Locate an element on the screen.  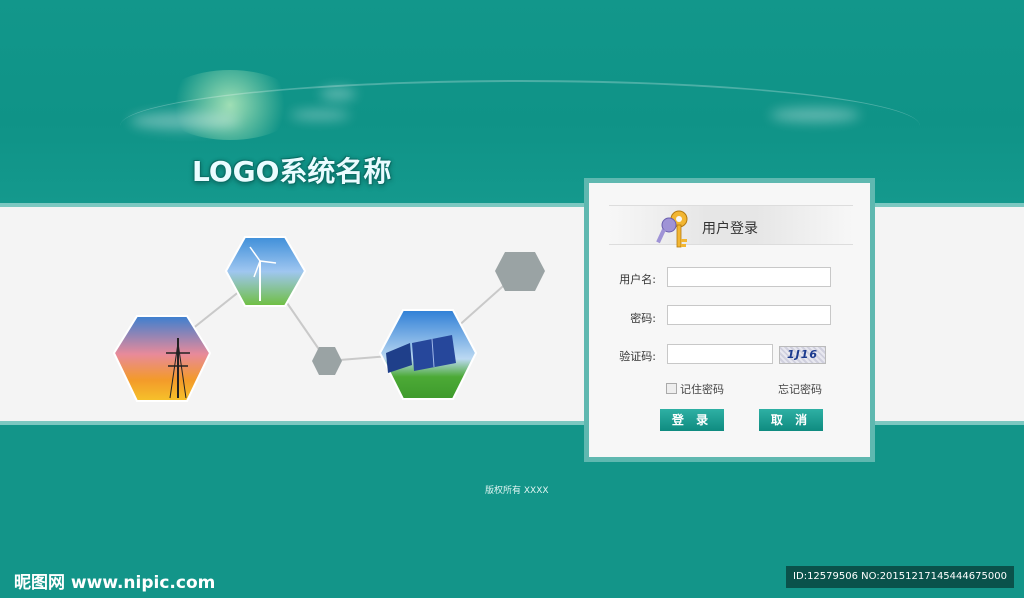
password-label: 密码: is located at coordinates (643, 318).